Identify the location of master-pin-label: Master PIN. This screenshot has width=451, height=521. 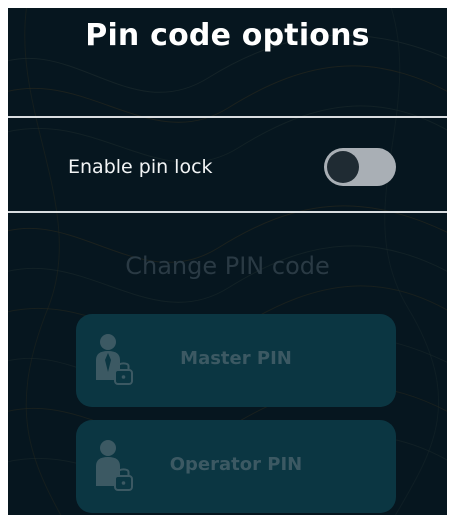
(236, 358).